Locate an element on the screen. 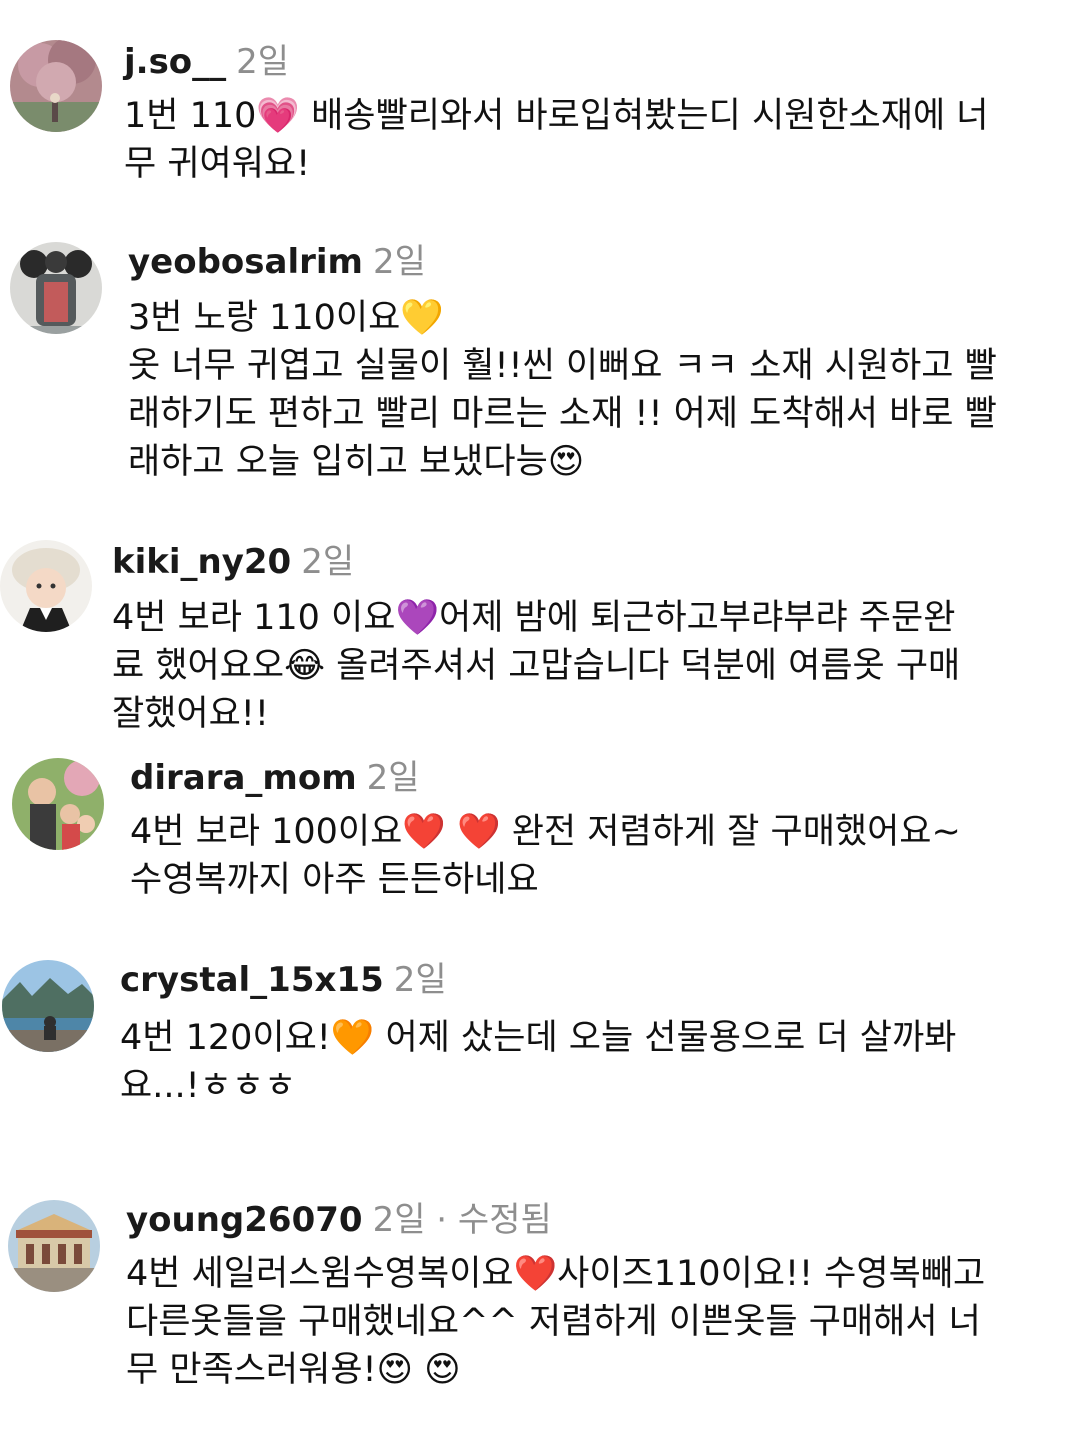 The height and width of the screenshot is (1433, 1080). comment-header: yeobosalrim 2일 is located at coordinates (277, 262).